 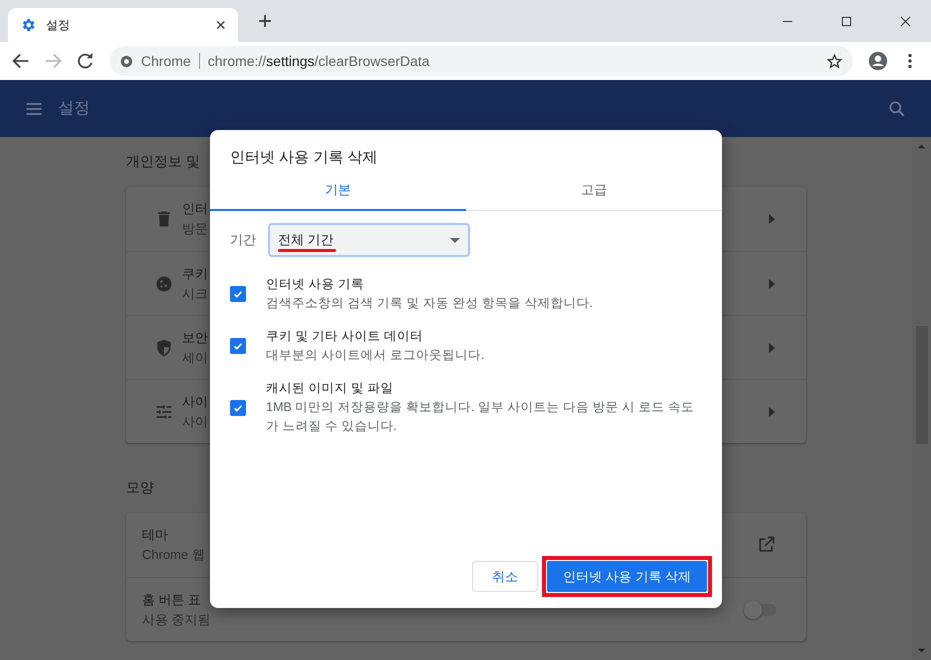 I want to click on option-description: 1MB 미만의 저장용량을 확보합니다. 일부 사이트는 다음 방문 시 로드 속도가 느려질 수 있습니다., so click(x=480, y=417).